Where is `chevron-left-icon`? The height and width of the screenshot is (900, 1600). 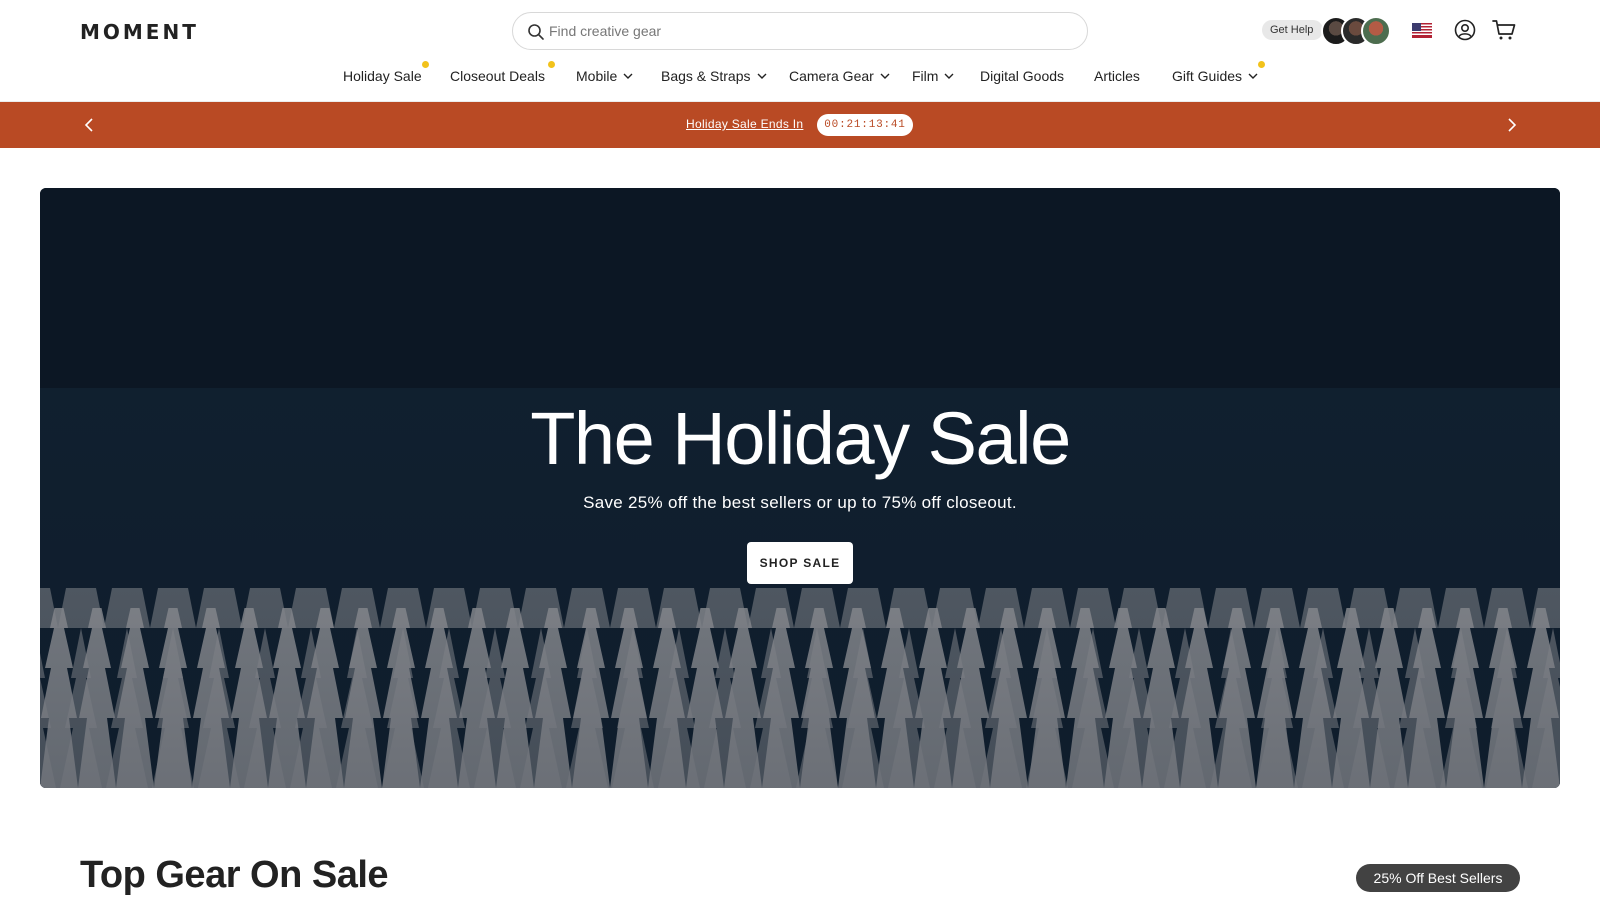 chevron-left-icon is located at coordinates (90, 125).